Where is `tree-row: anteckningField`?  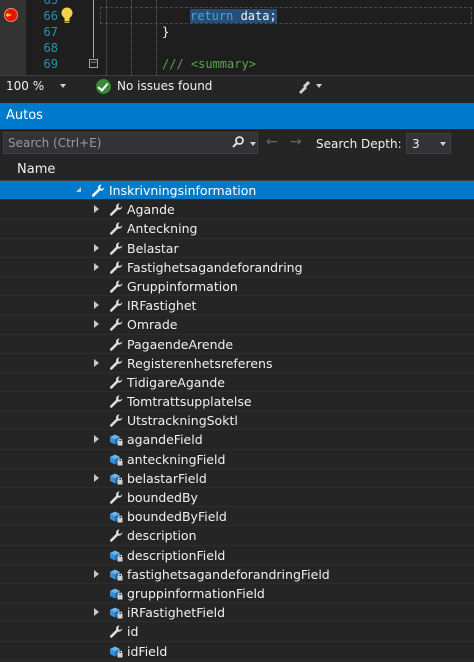
tree-row: anteckningField is located at coordinates (237, 459).